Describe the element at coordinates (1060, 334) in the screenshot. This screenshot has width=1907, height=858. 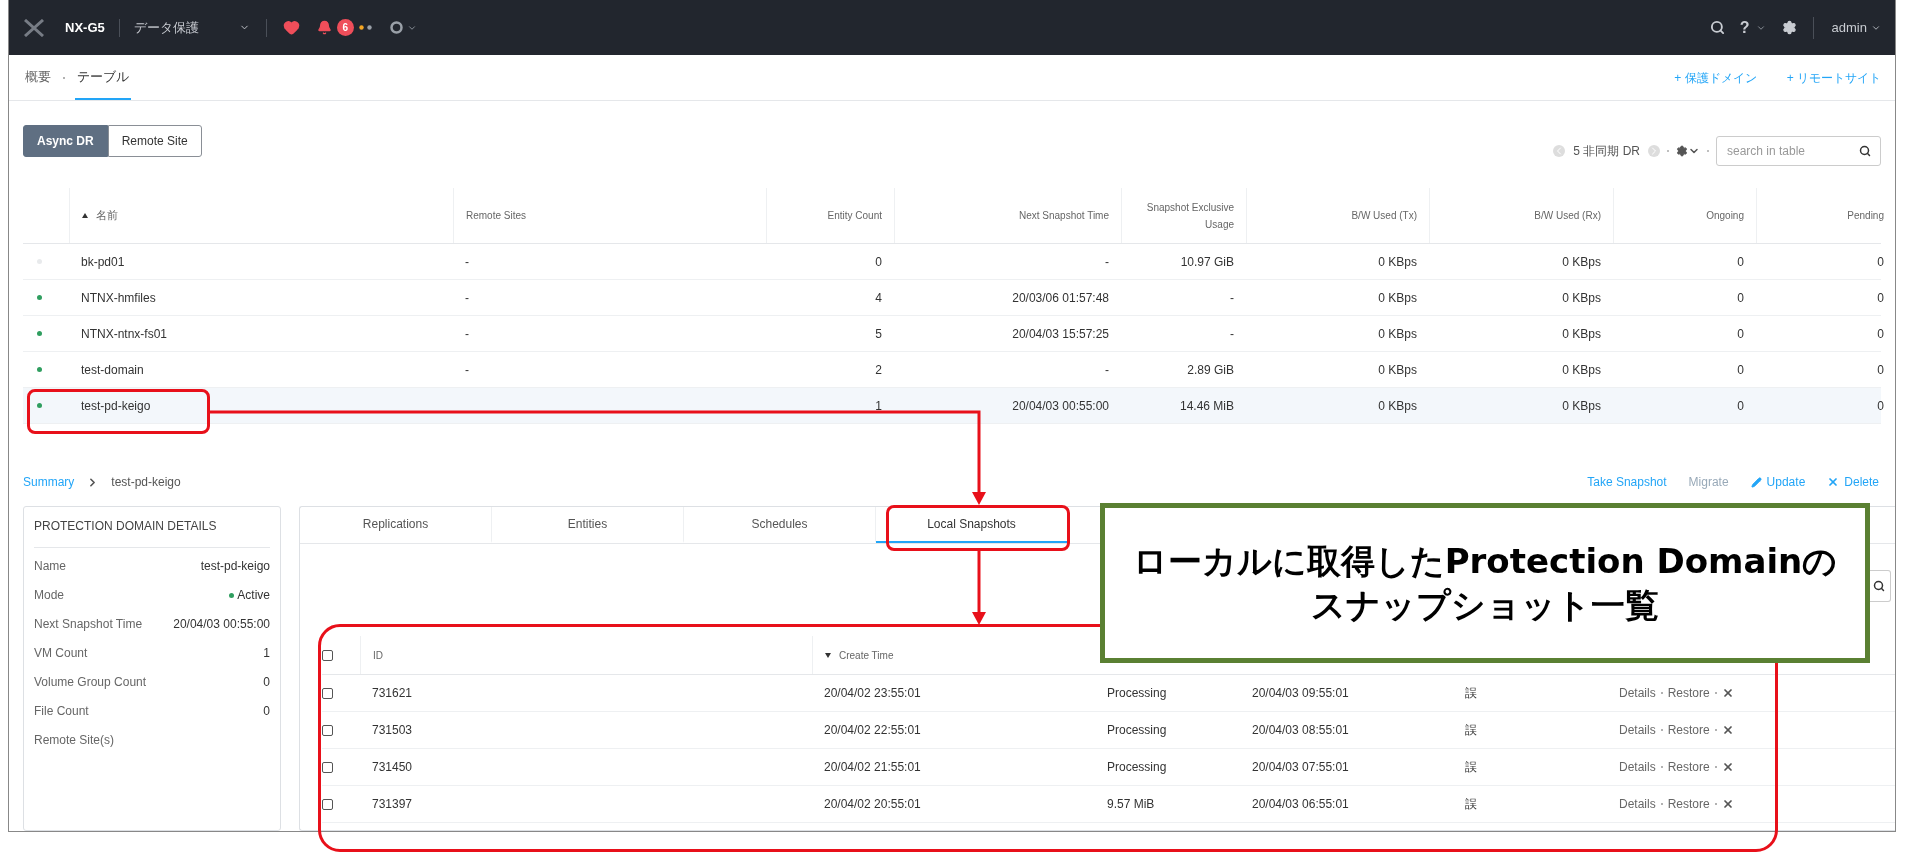
I see `table-cell-text: 20/04/03 15:57:25` at that location.